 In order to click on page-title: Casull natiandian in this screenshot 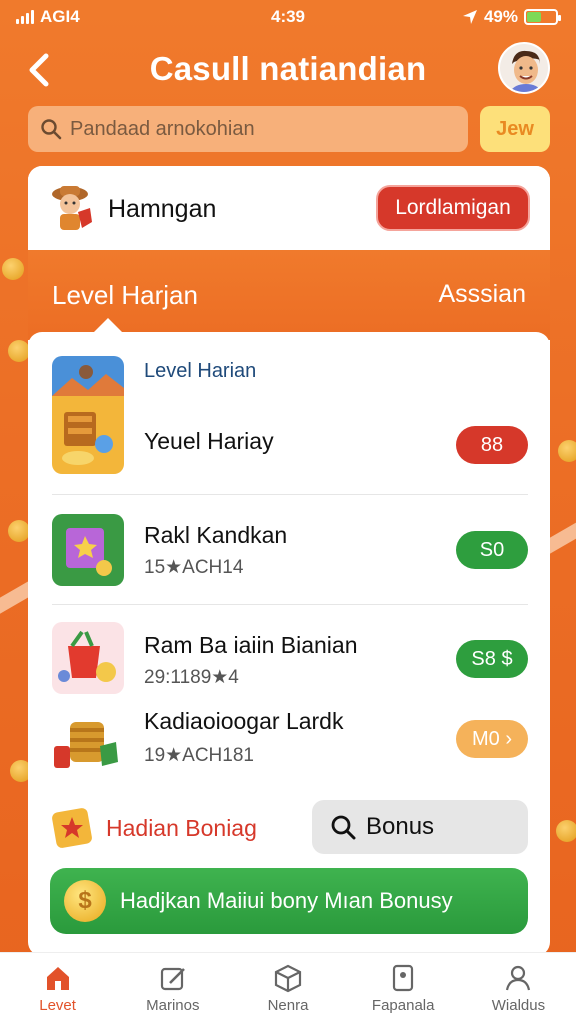, I will do `click(288, 68)`.